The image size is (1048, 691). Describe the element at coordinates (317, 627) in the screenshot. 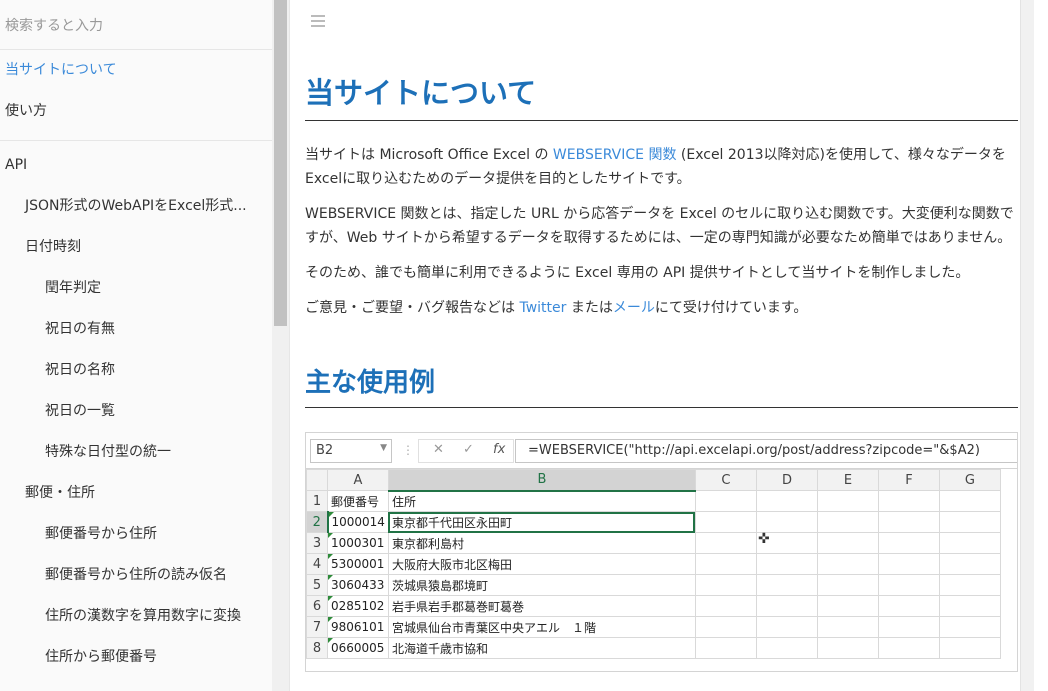

I see `row-header: 7` at that location.